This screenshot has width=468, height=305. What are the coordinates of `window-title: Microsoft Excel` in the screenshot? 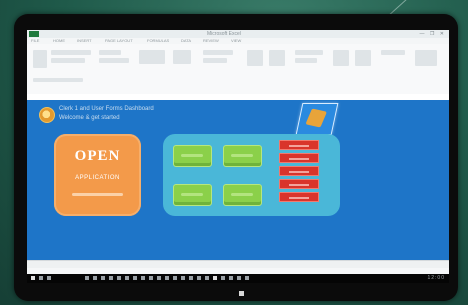 It's located at (224, 34).